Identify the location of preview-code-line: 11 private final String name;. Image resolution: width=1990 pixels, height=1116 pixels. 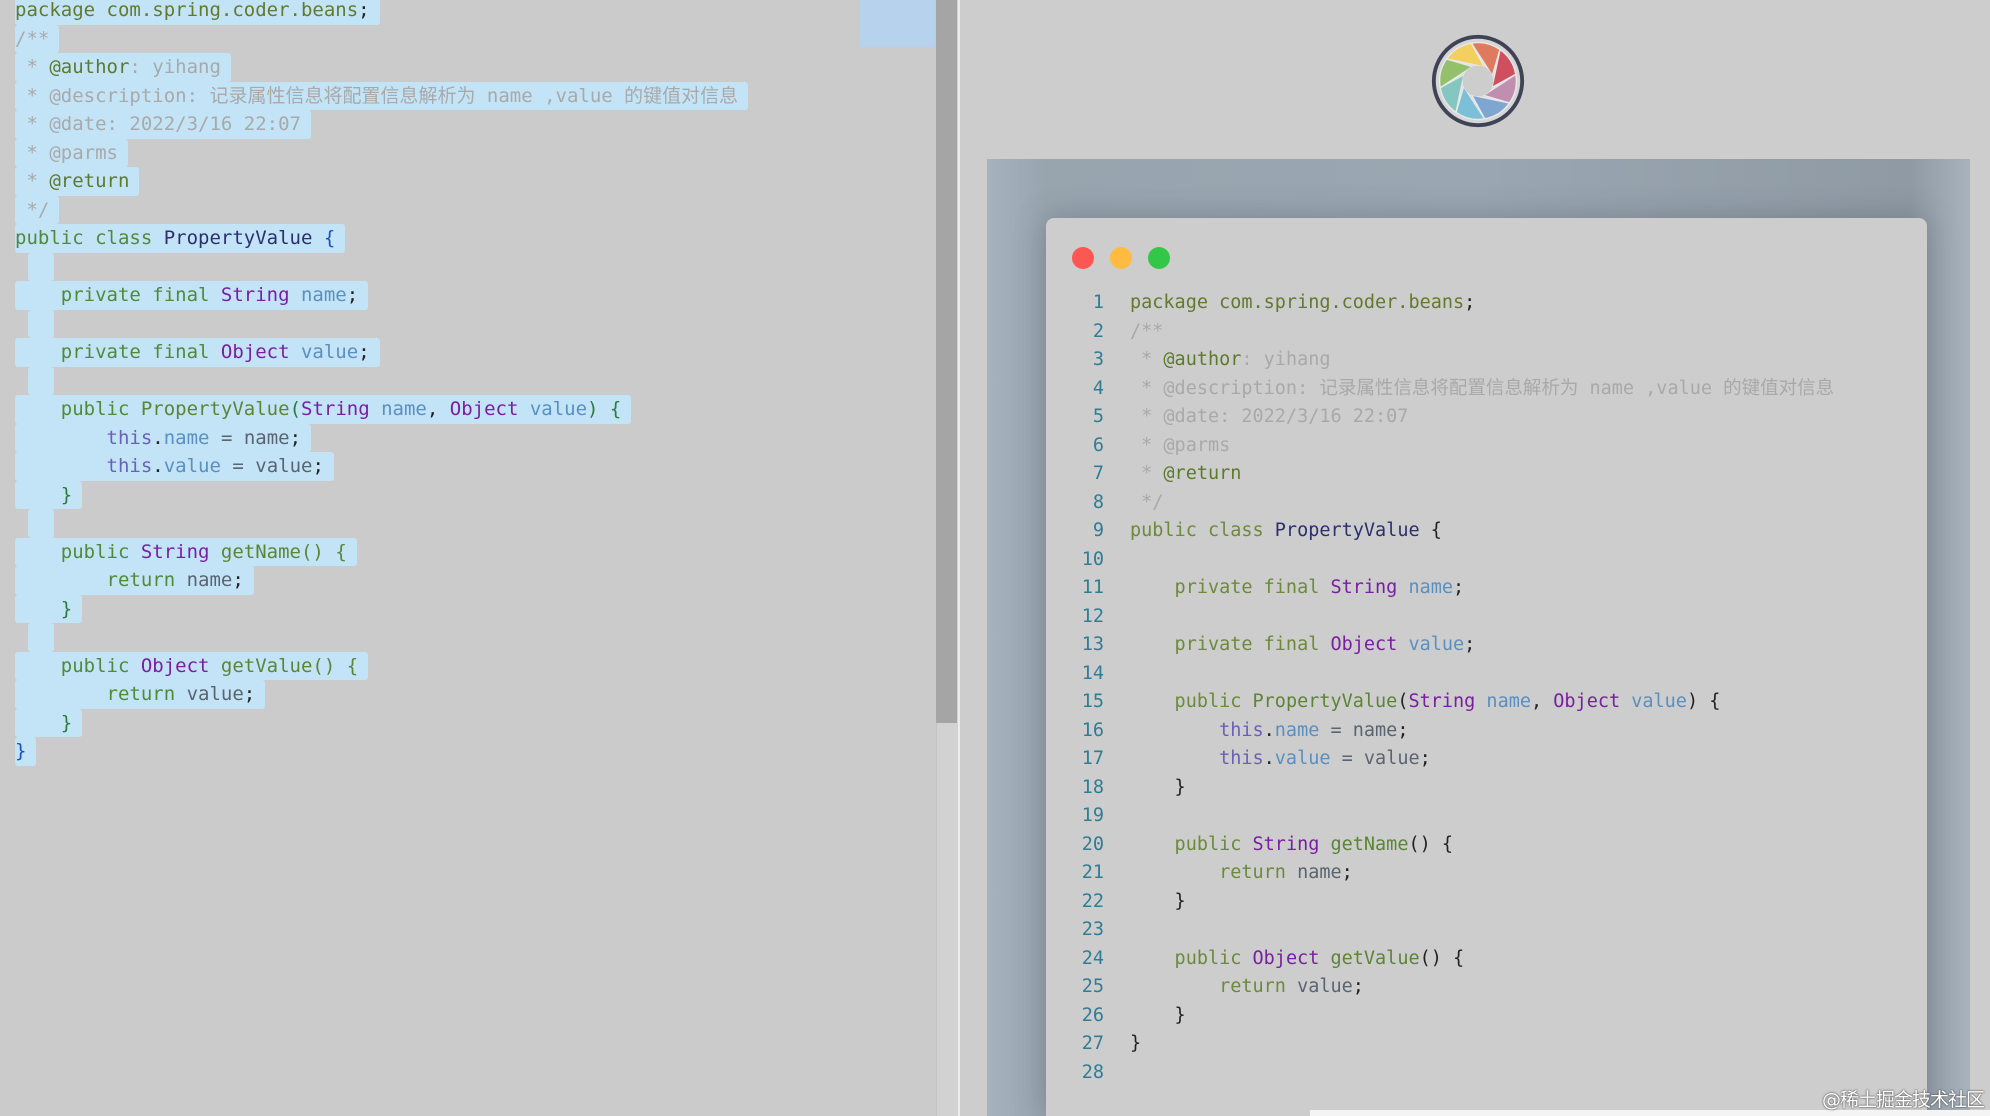
(1440, 588).